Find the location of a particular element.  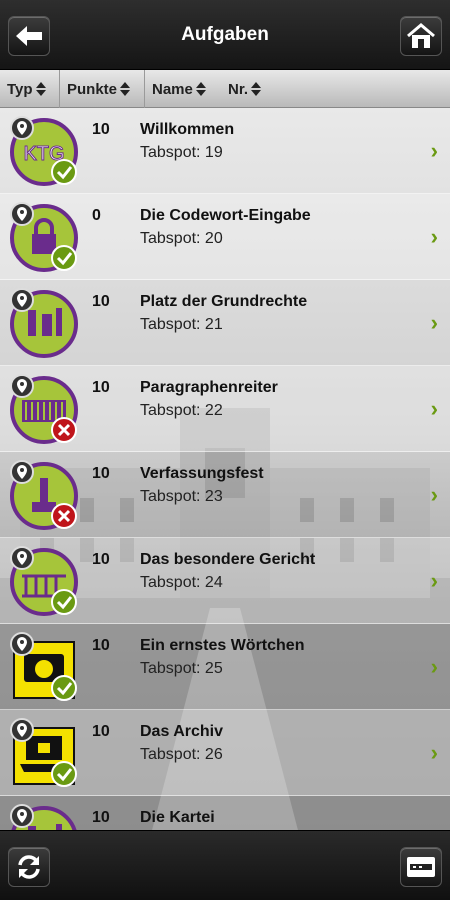

task-name: Platz der Grundrechte is located at coordinates (224, 301).